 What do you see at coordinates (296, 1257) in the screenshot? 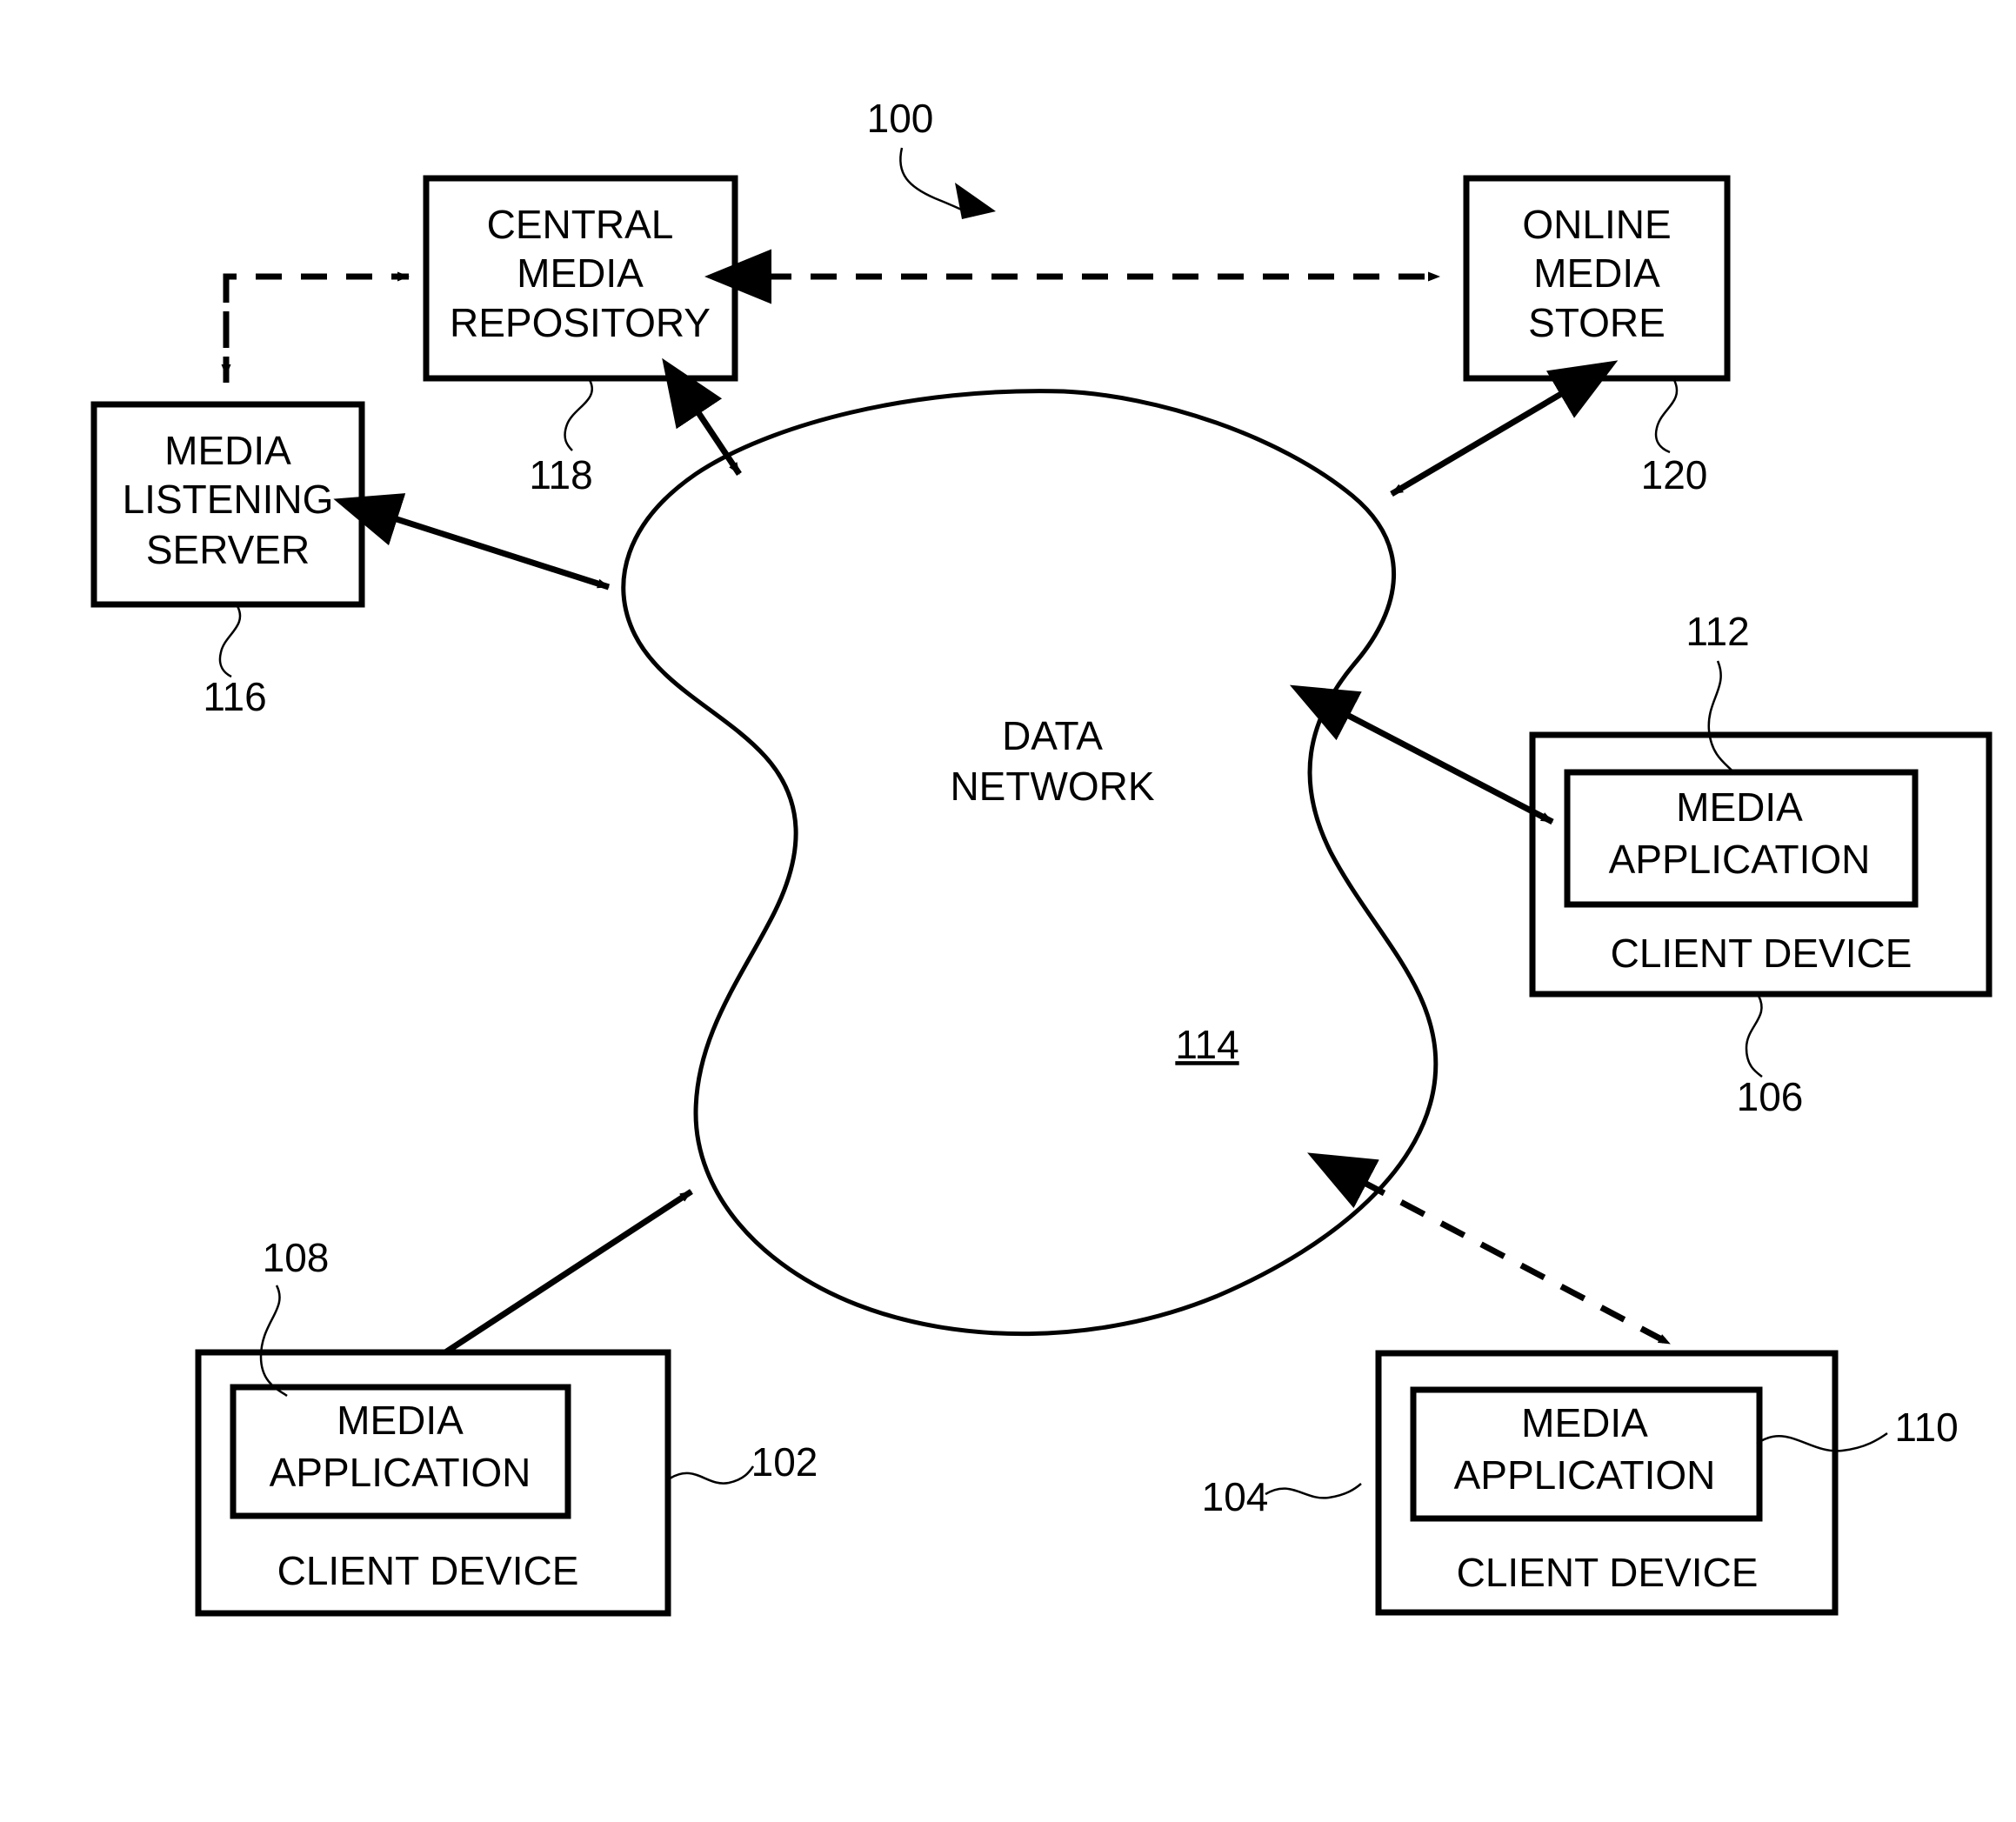
I see `ref-108: 108` at bounding box center [296, 1257].